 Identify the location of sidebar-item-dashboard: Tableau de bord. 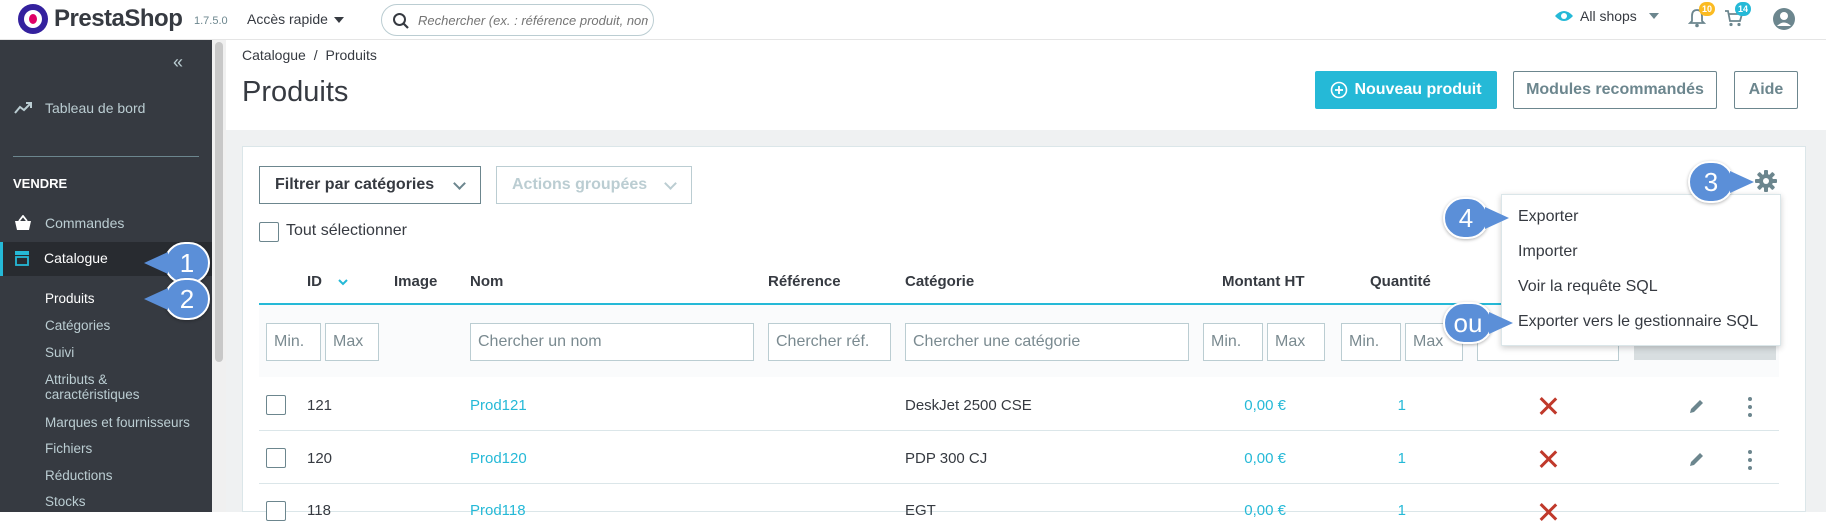
(79, 108).